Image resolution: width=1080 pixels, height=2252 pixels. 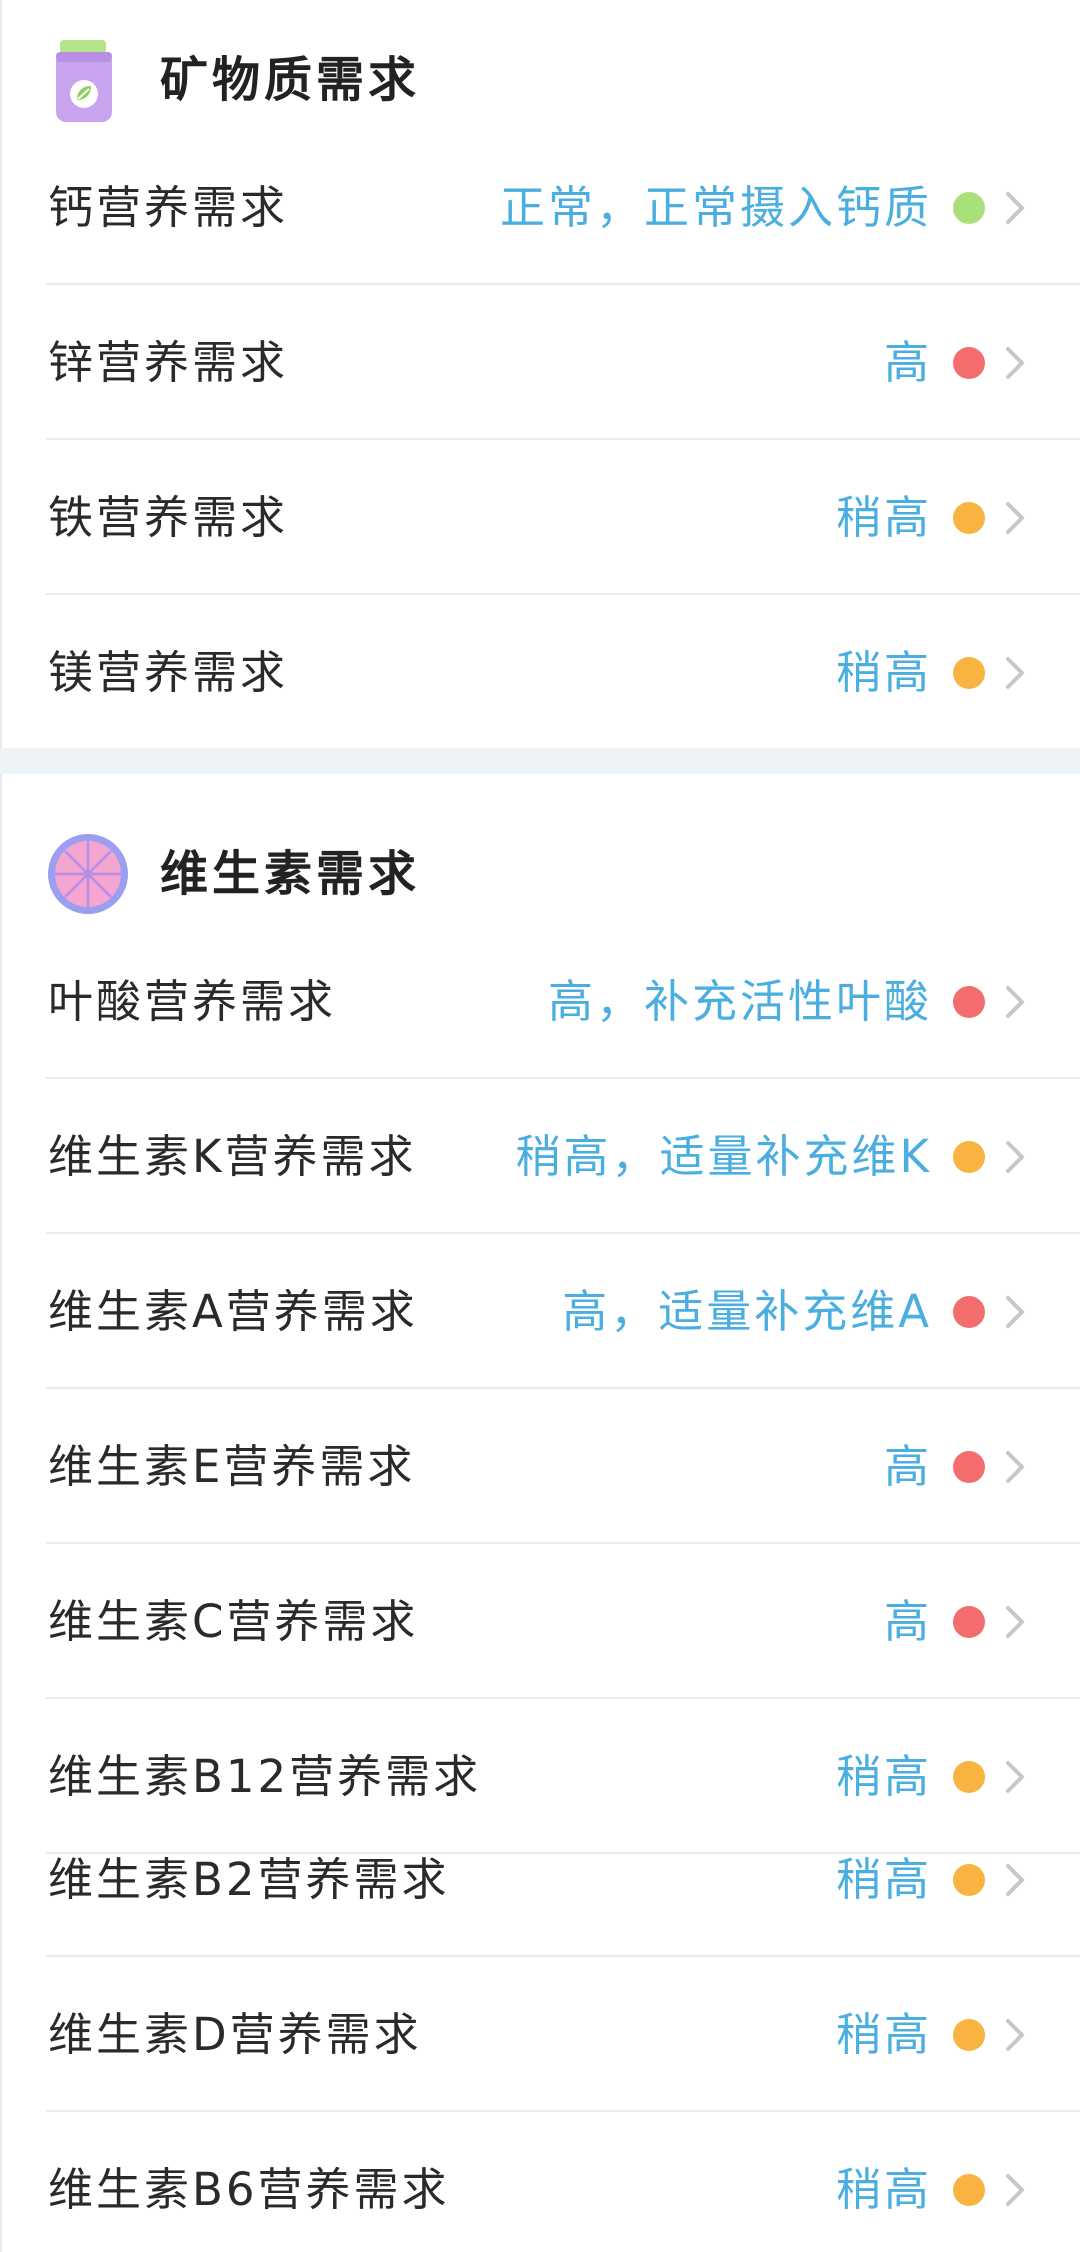 What do you see at coordinates (290, 874) in the screenshot?
I see `vitamins-section-title: 维生素需求` at bounding box center [290, 874].